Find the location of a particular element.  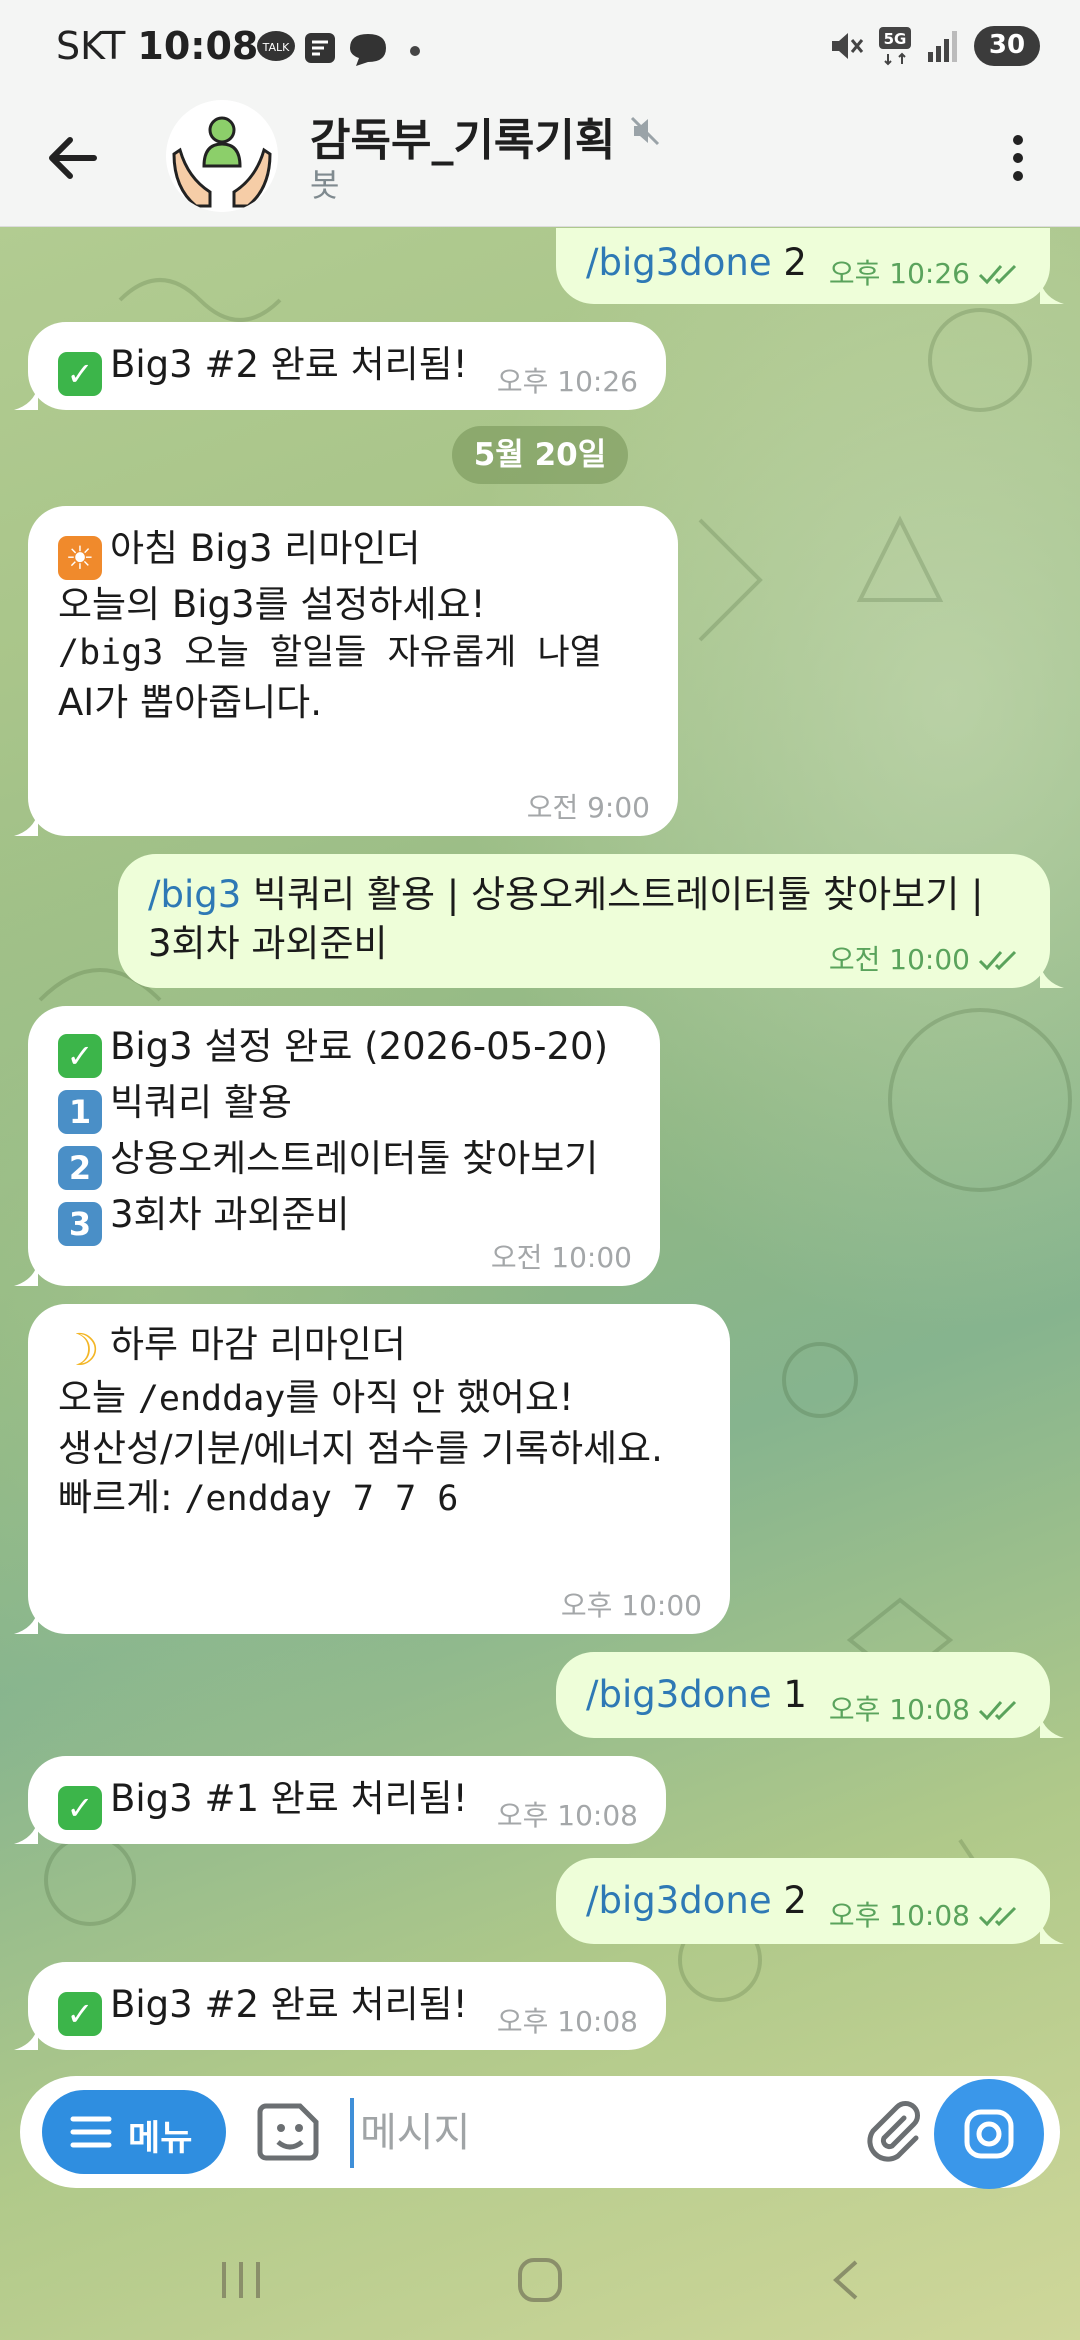

camera-icon is located at coordinates (989, 2134).